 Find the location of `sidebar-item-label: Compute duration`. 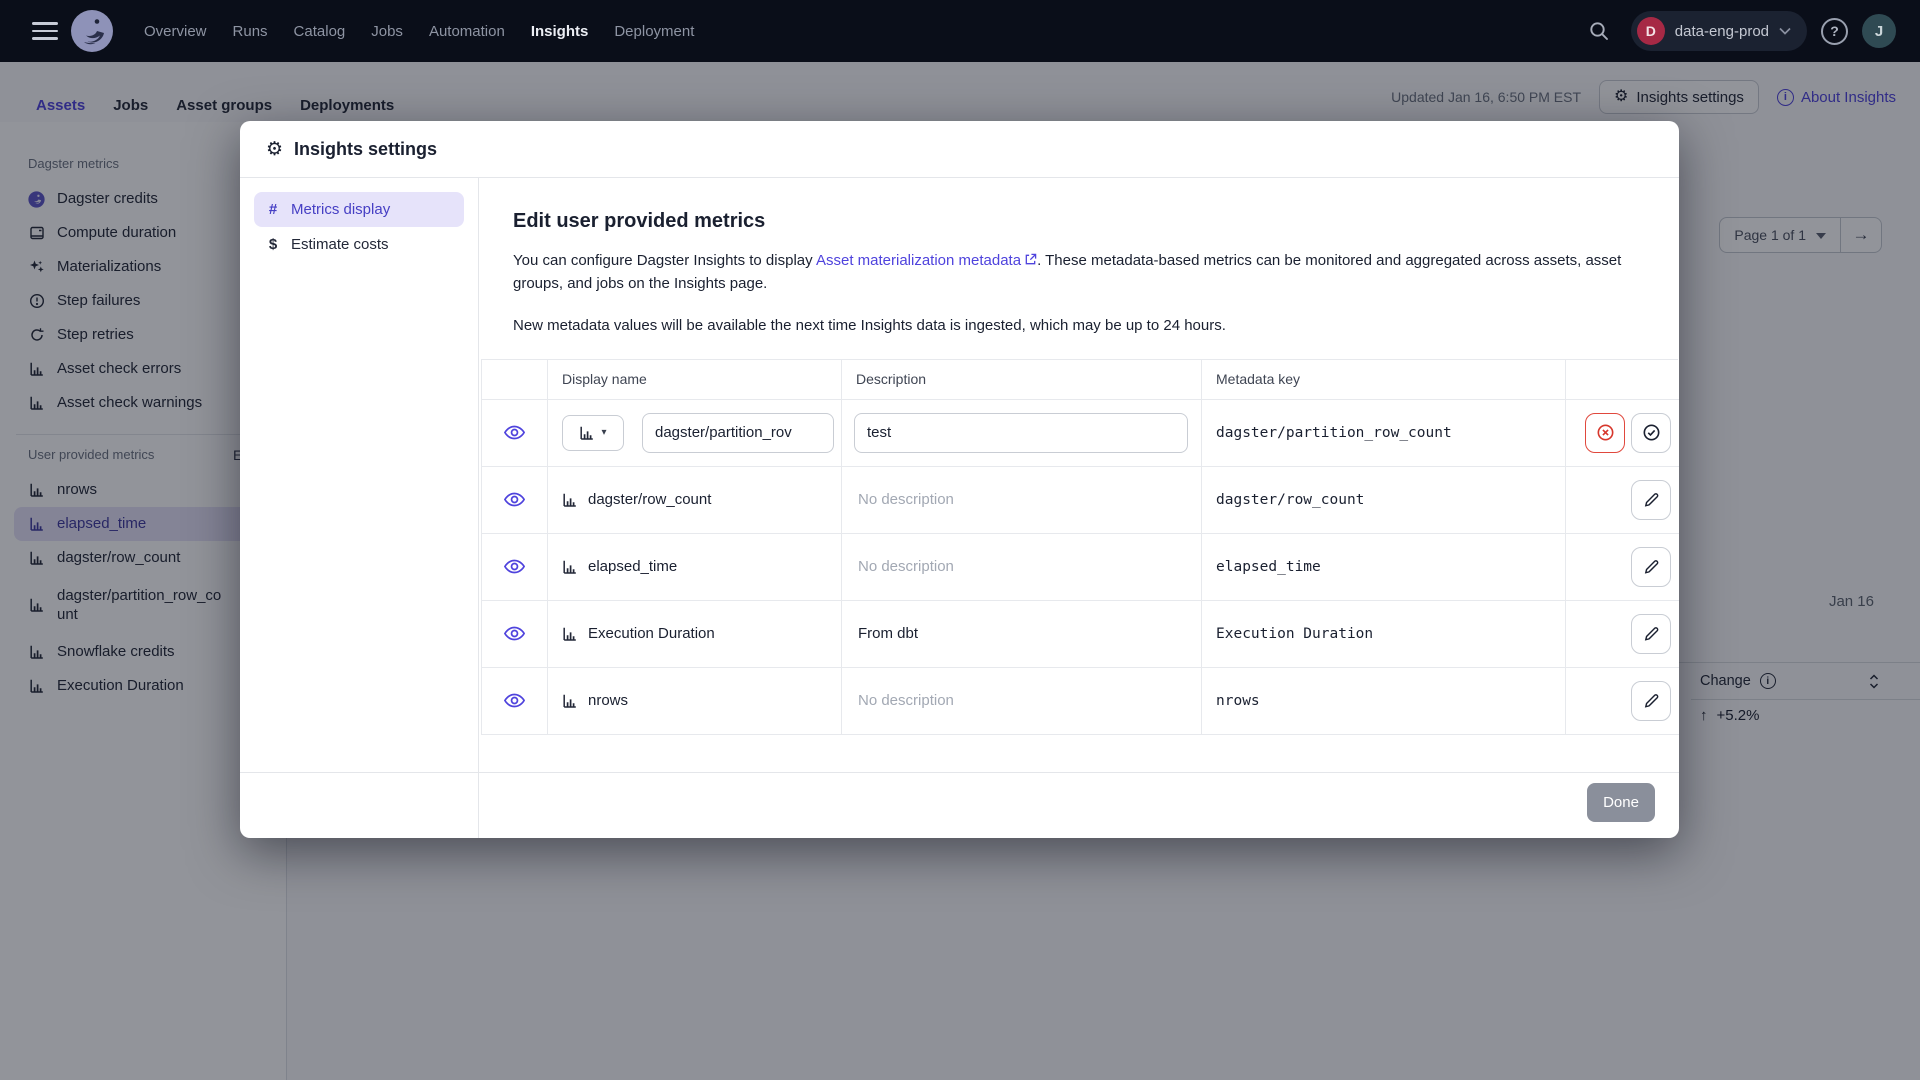

sidebar-item-label: Compute duration is located at coordinates (117, 233).